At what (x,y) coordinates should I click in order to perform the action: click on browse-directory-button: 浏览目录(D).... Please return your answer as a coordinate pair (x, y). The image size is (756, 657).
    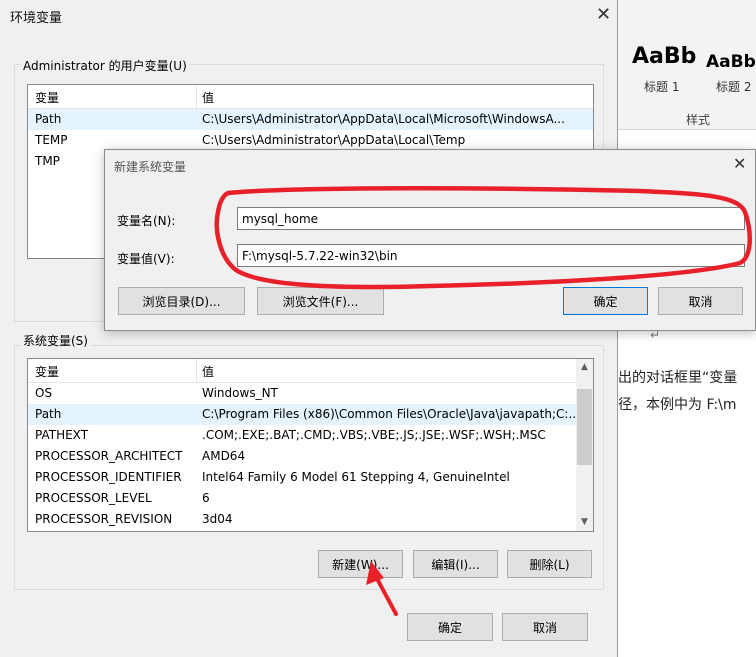
    Looking at the image, I should click on (181, 301).